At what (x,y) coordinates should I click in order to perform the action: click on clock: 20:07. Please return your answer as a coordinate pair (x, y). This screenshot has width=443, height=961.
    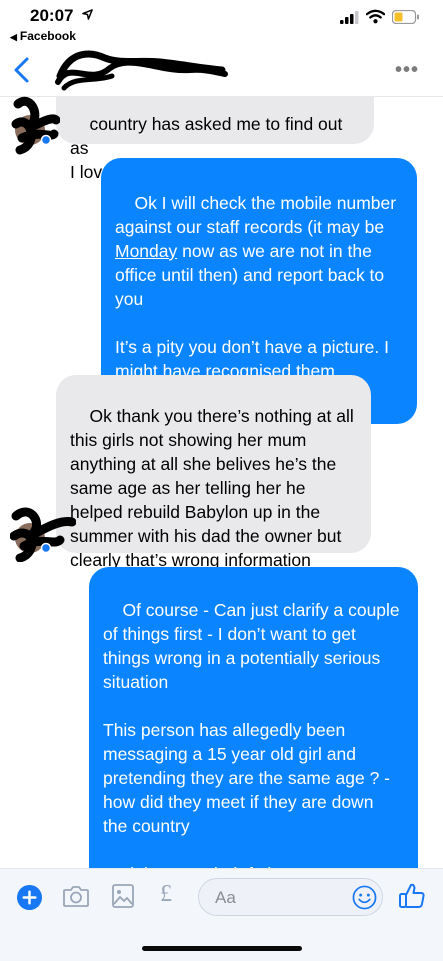
    Looking at the image, I should click on (52, 15).